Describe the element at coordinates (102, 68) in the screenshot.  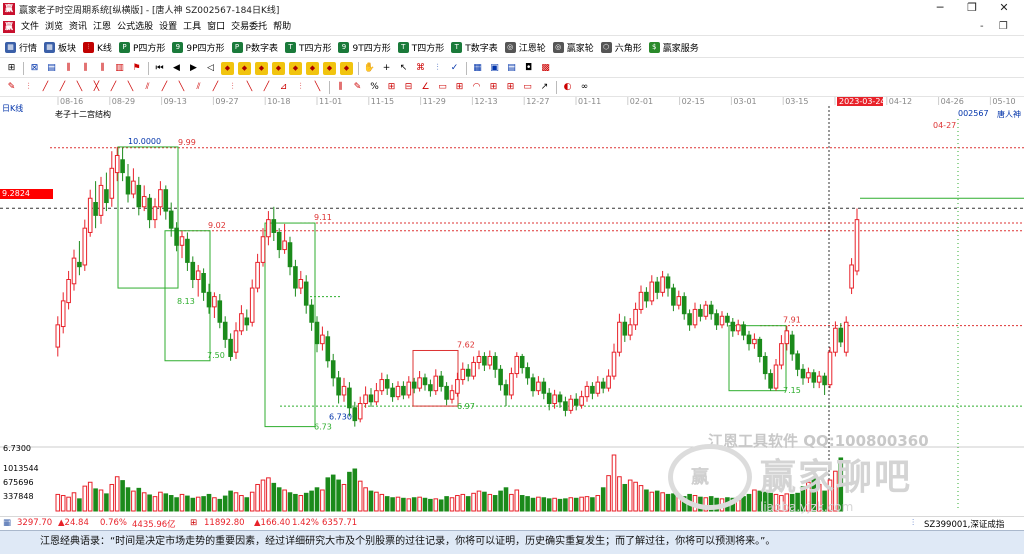
I see `bars3-icon: ⫼` at that location.